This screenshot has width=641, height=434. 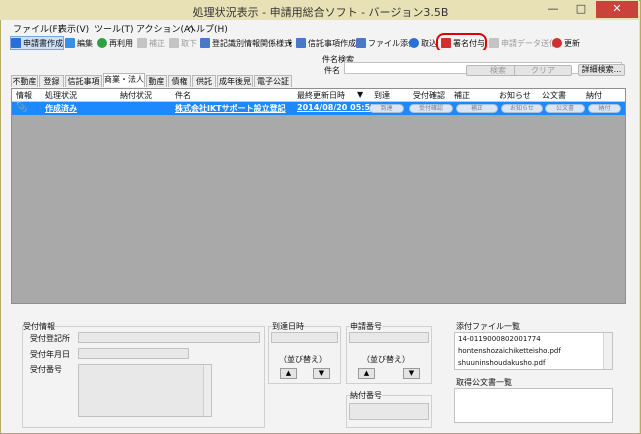 I want to click on toolbar-label: 補正, so click(x=157, y=43).